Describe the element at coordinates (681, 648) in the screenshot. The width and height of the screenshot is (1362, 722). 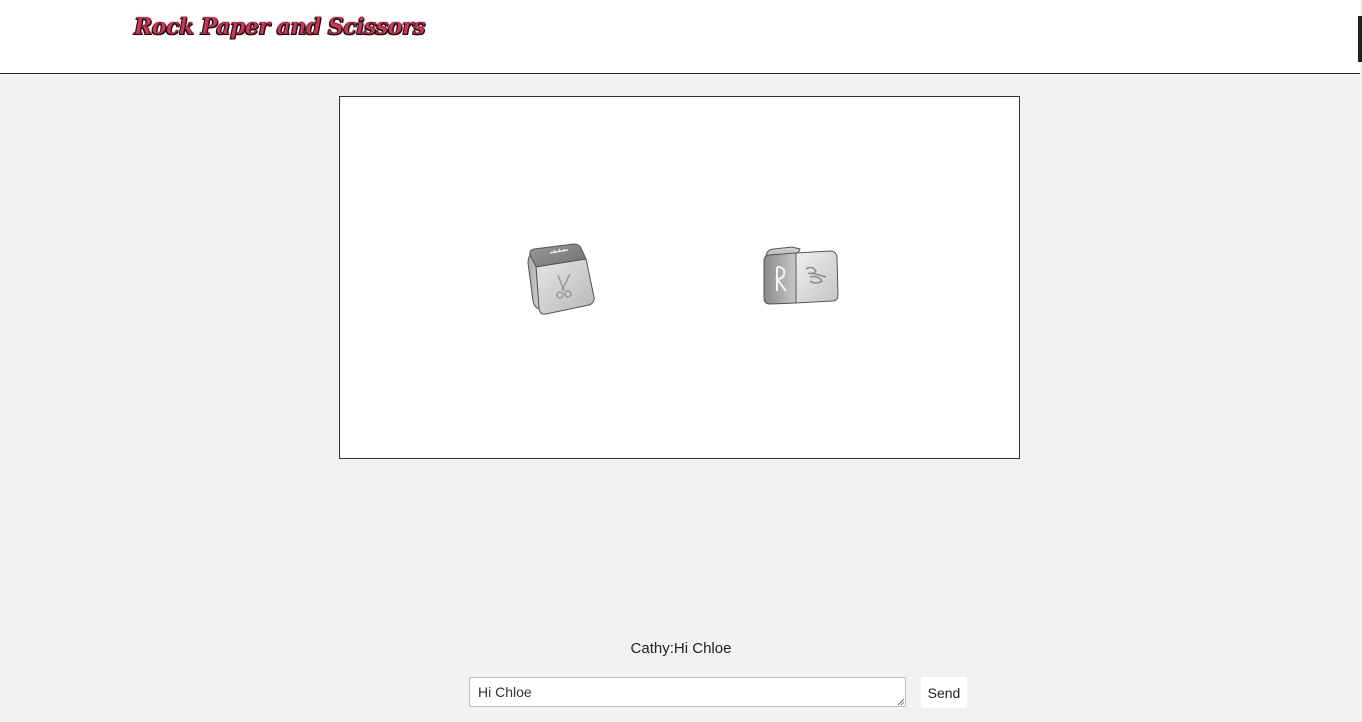
I see `chat-message: Cathy:Hi Chloe` at that location.